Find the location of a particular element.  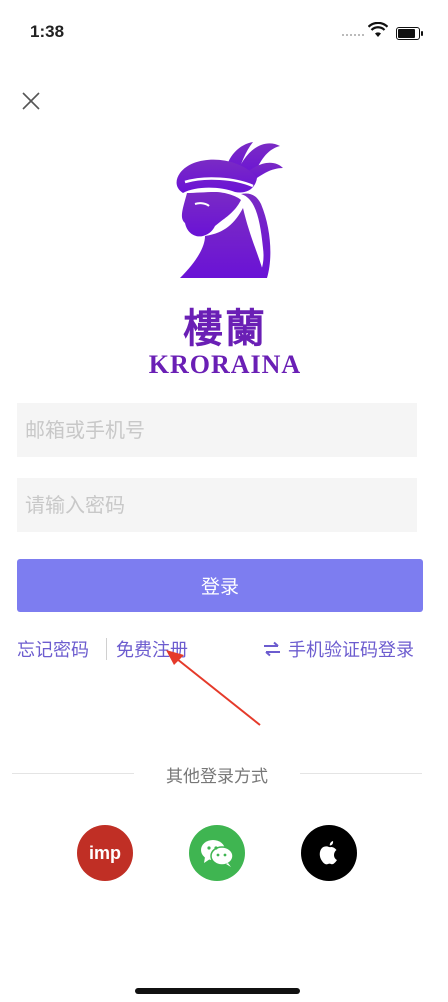

login-button-label: 登录 is located at coordinates (219, 587).